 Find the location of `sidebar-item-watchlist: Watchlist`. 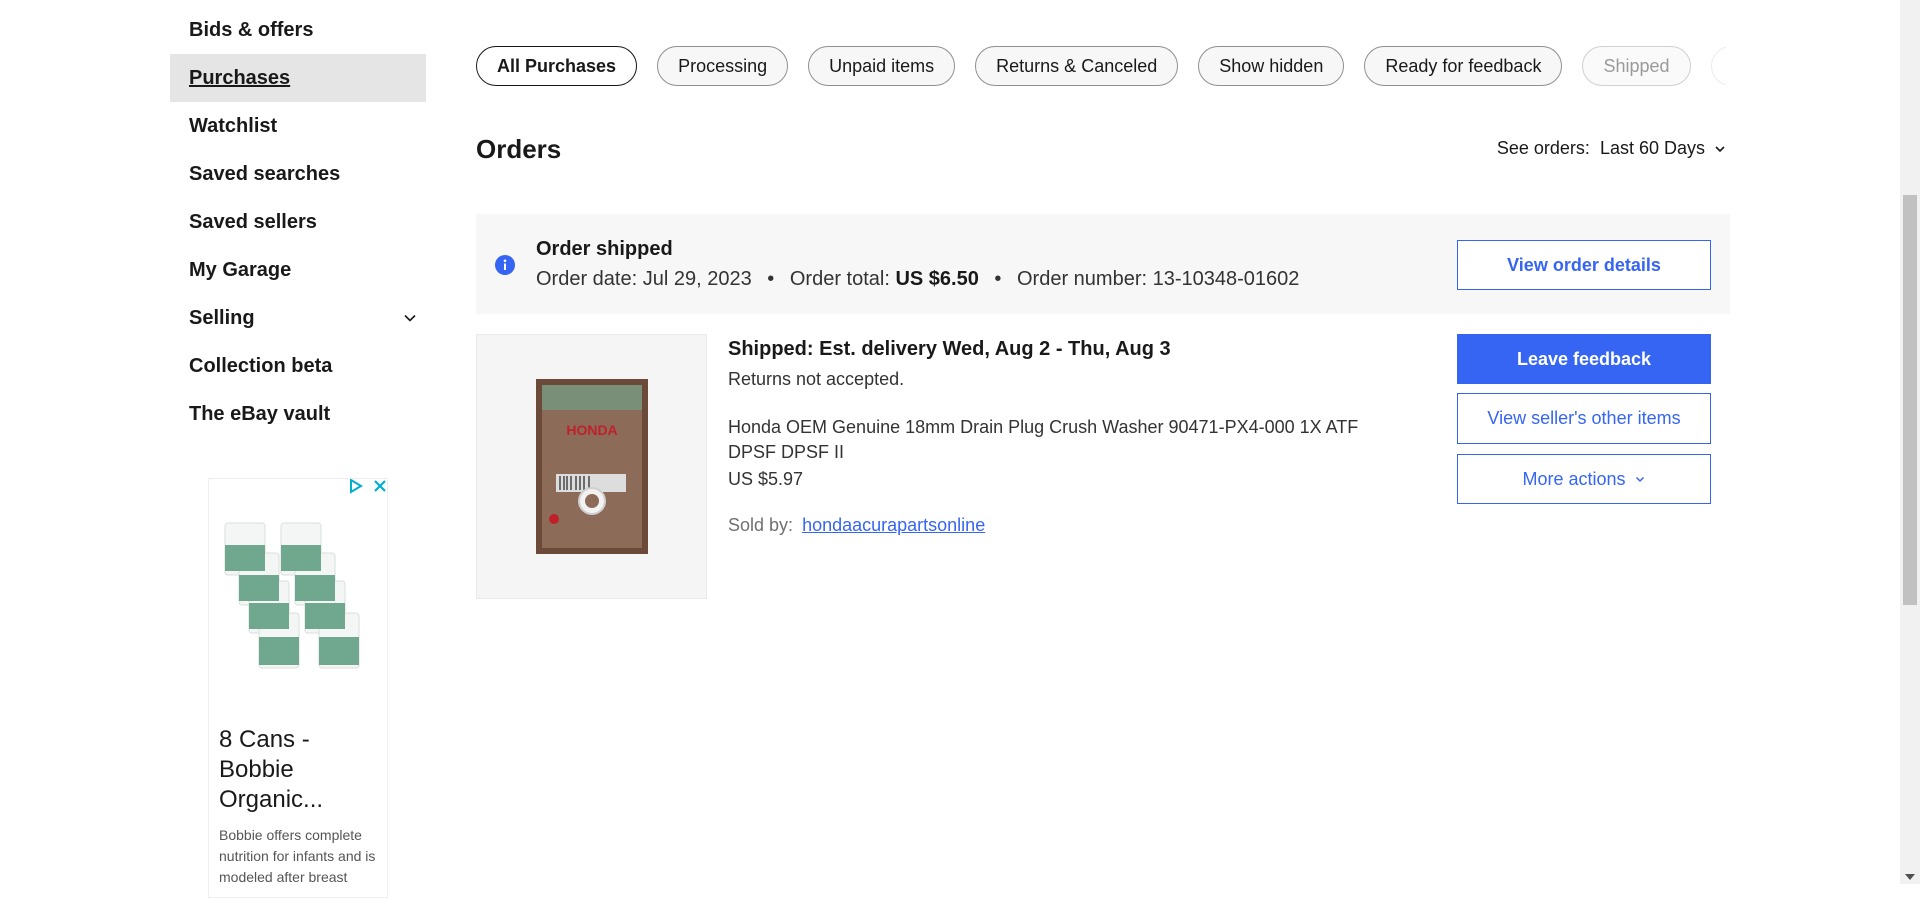

sidebar-item-watchlist: Watchlist is located at coordinates (298, 126).